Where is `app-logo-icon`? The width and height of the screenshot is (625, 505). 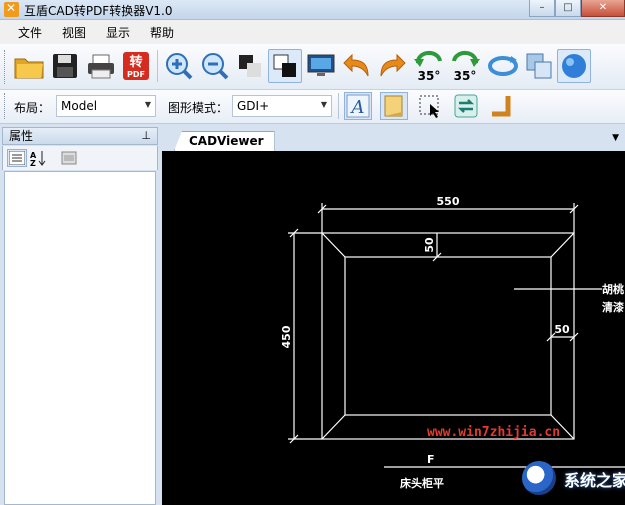
app-logo-icon is located at coordinates (11, 9).